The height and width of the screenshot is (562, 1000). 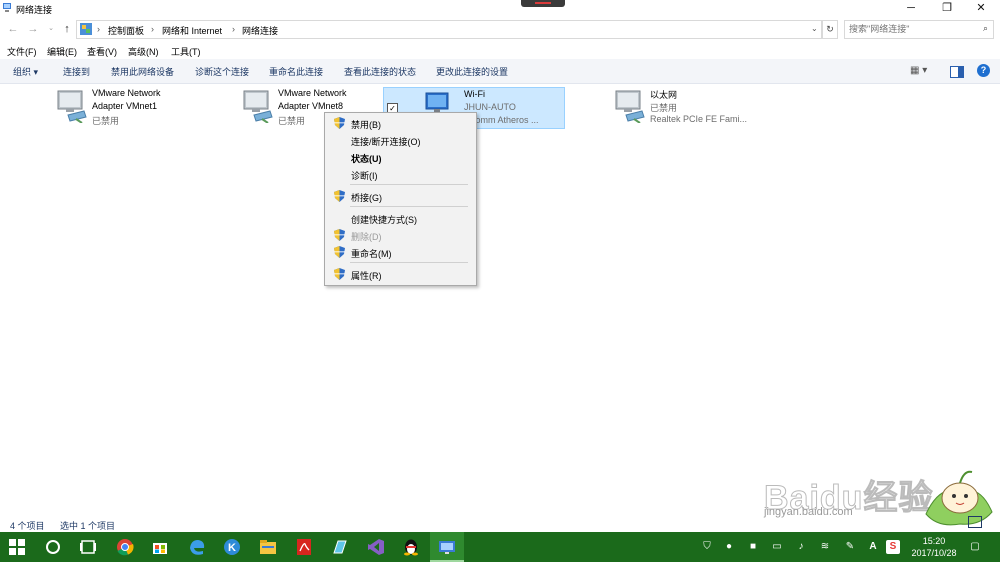 I want to click on status-bar: 4 个项目 选中 1 个项目, so click(x=500, y=524).